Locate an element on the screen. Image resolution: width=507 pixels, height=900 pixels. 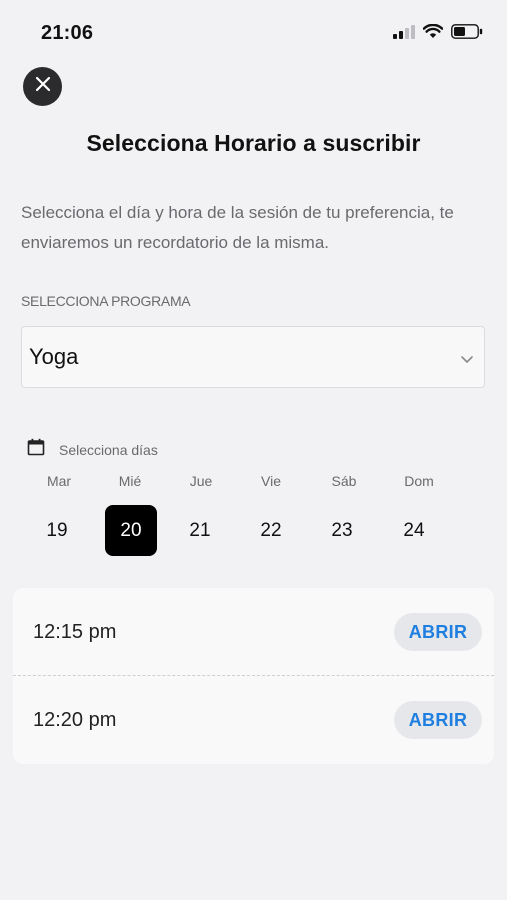
weekday-label: Vie is located at coordinates (271, 481).